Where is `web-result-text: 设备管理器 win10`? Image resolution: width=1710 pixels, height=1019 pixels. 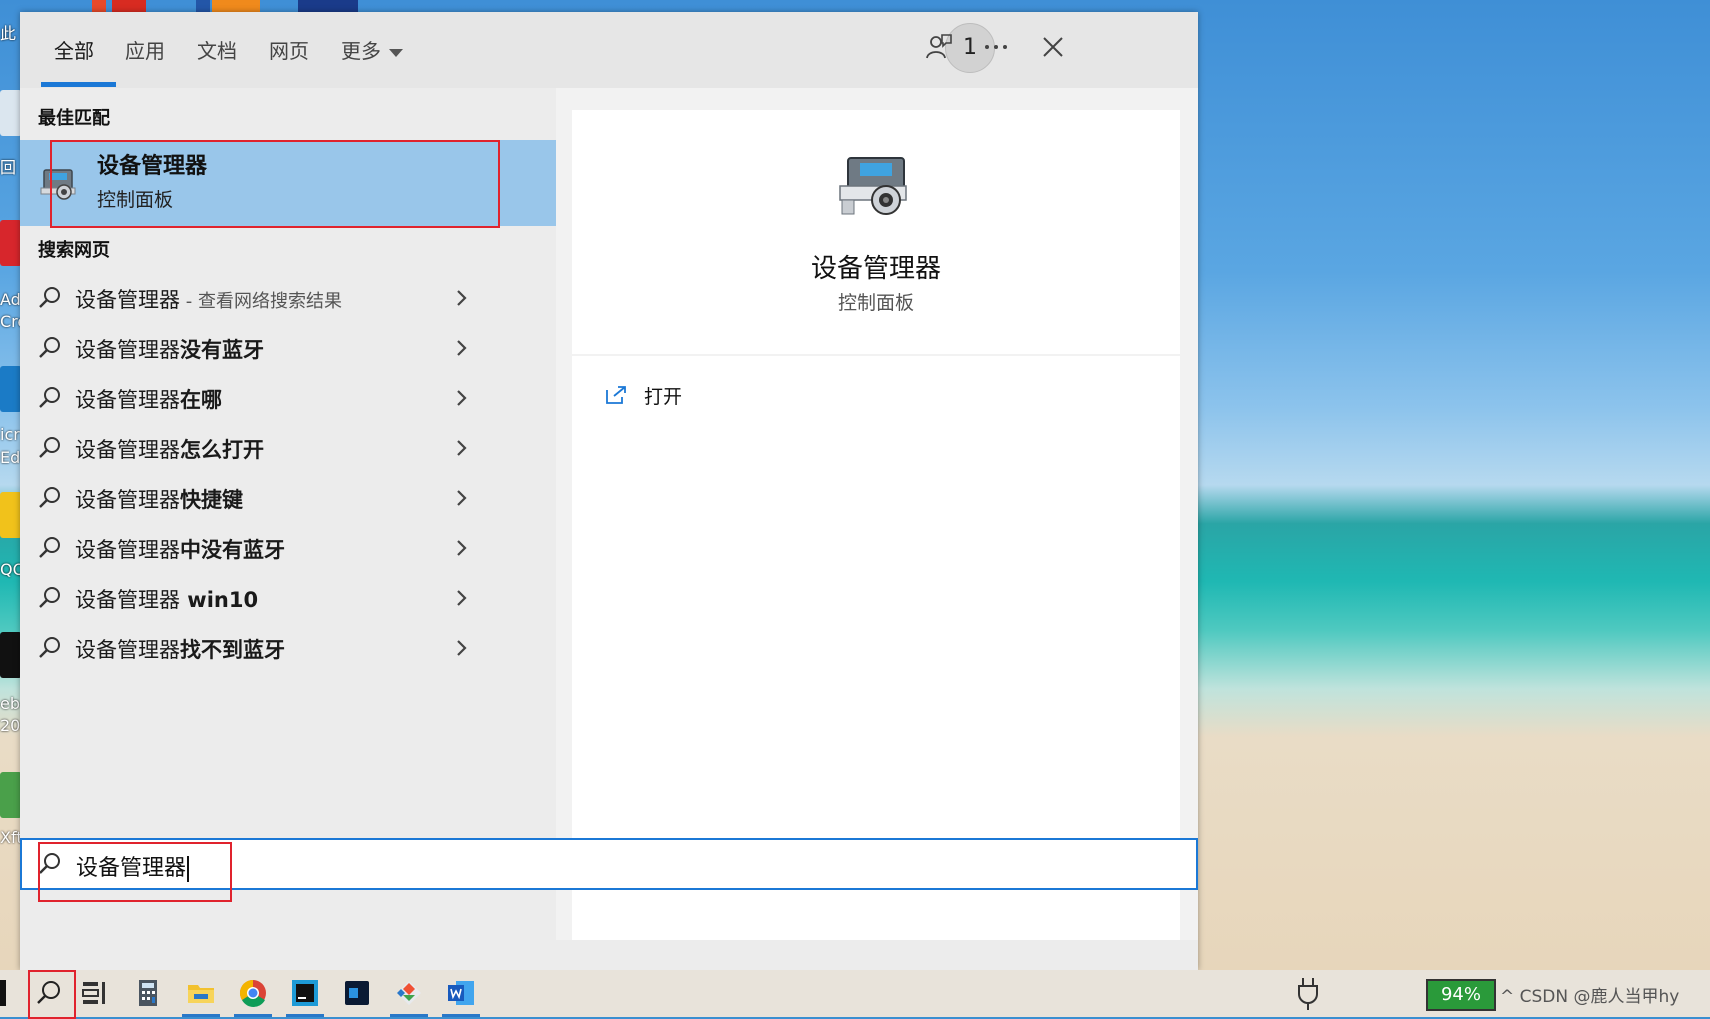
web-result-text: 设备管理器 win10 is located at coordinates (166, 599).